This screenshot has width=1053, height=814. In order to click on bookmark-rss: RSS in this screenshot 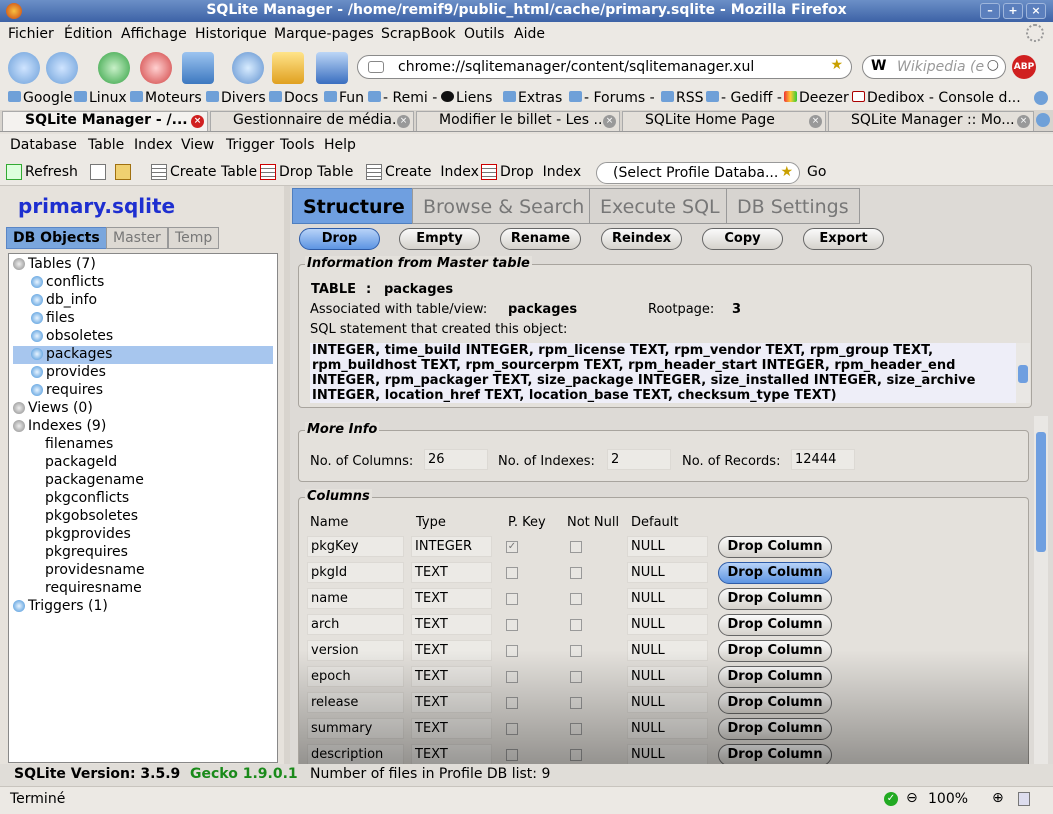, I will do `click(682, 98)`.